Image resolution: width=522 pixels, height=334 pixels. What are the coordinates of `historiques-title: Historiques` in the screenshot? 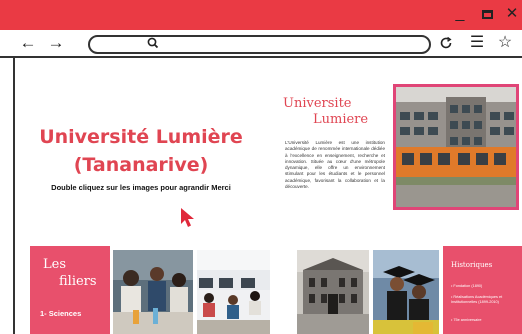 It's located at (472, 265).